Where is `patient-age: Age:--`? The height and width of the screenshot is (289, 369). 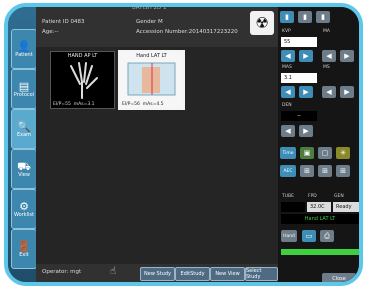 patient-age: Age:-- is located at coordinates (50, 32).